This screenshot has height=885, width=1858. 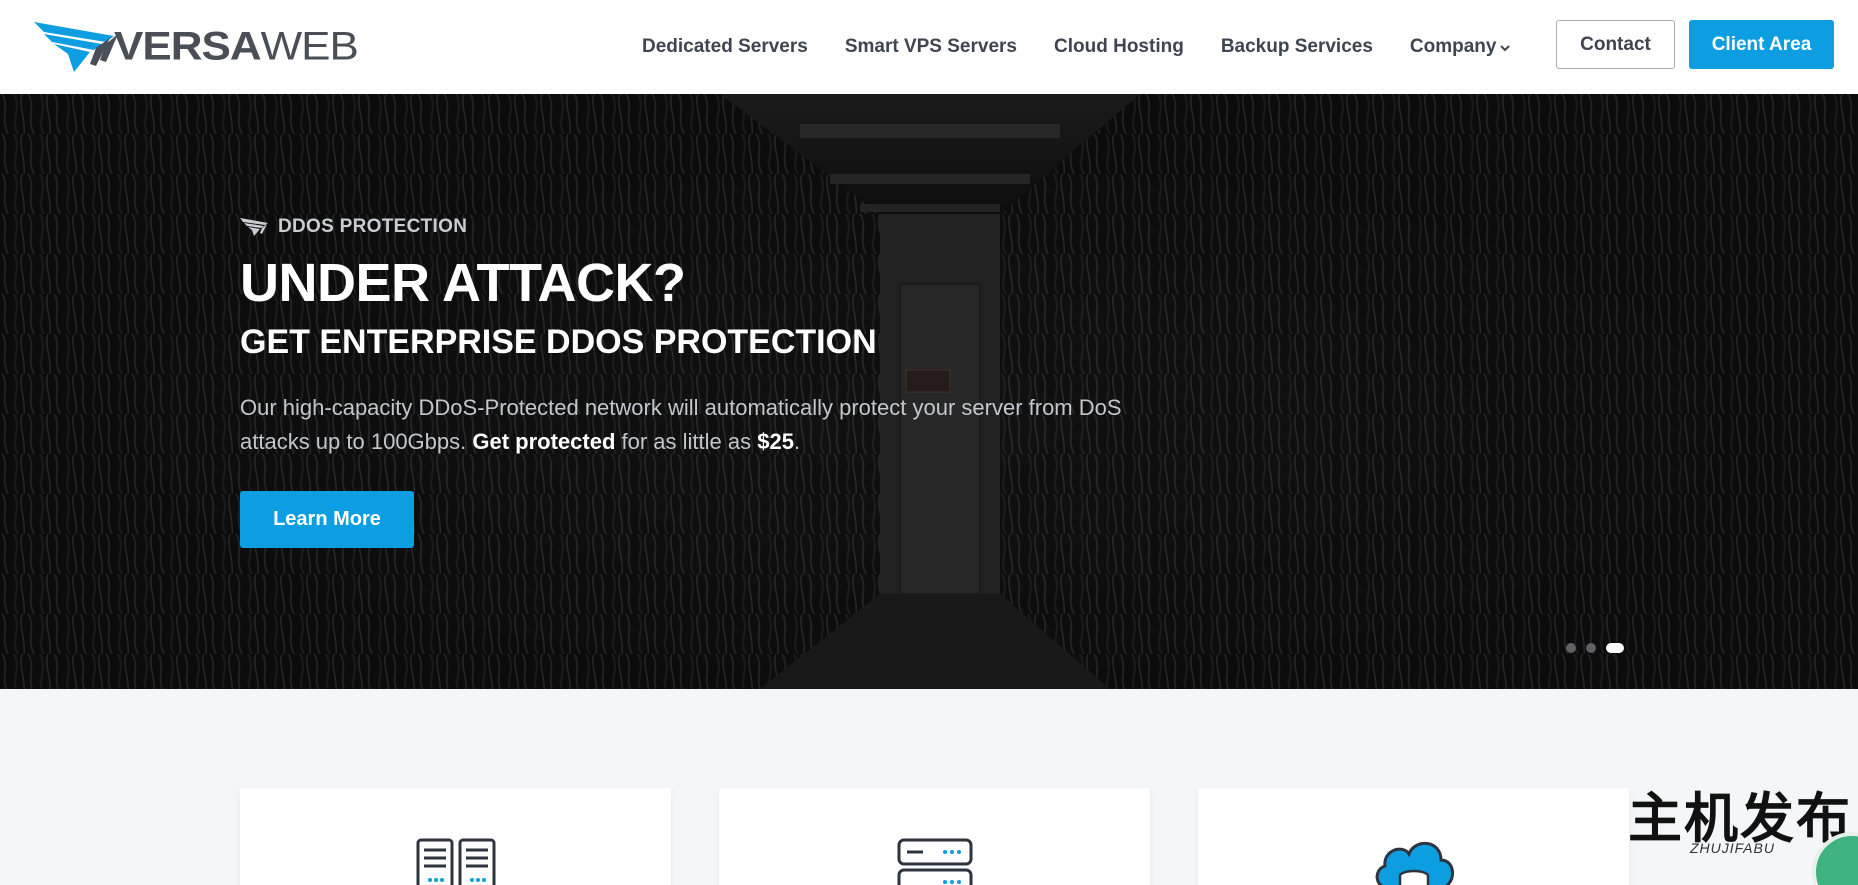 What do you see at coordinates (1615, 44) in the screenshot?
I see `contact-button: Contact` at bounding box center [1615, 44].